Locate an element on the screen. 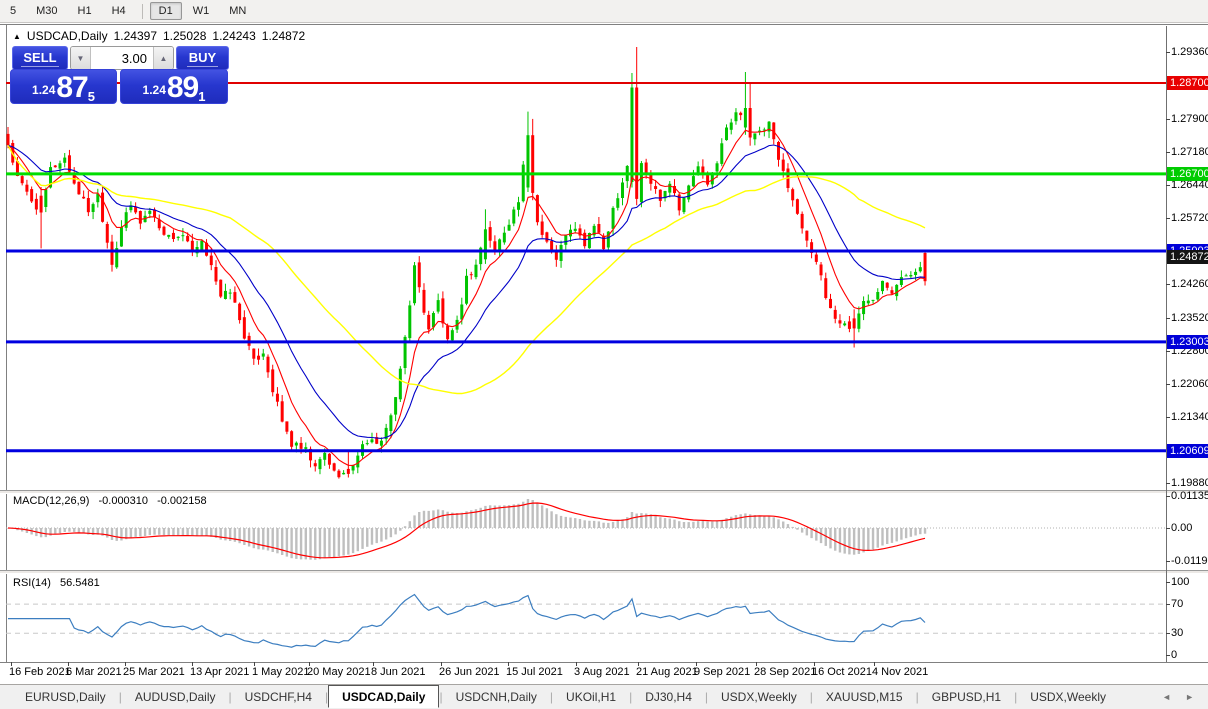 This screenshot has height=709, width=1208. sell-price-big: 87 is located at coordinates (72, 87).